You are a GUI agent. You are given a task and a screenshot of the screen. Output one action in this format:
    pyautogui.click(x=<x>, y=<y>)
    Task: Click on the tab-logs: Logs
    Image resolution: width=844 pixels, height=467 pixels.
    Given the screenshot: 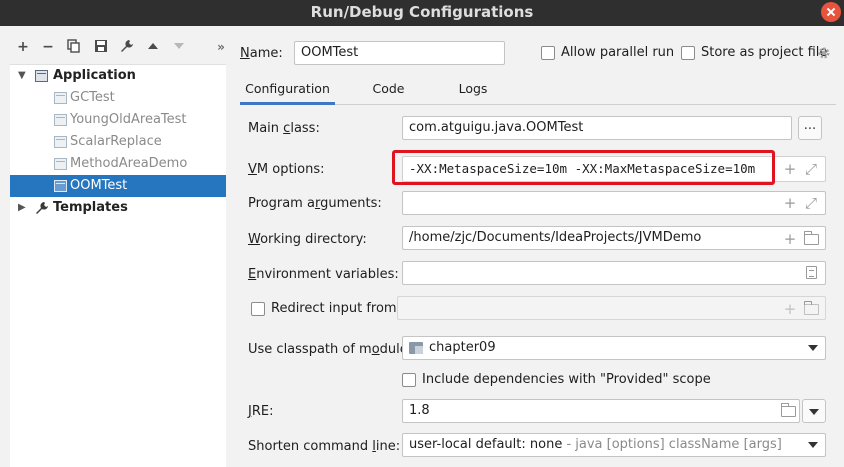 What is the action you would take?
    pyautogui.click(x=473, y=89)
    